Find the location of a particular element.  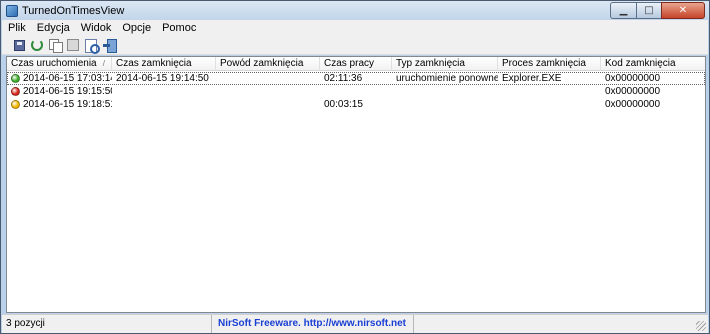

menu-help: Pomoc is located at coordinates (178, 28).